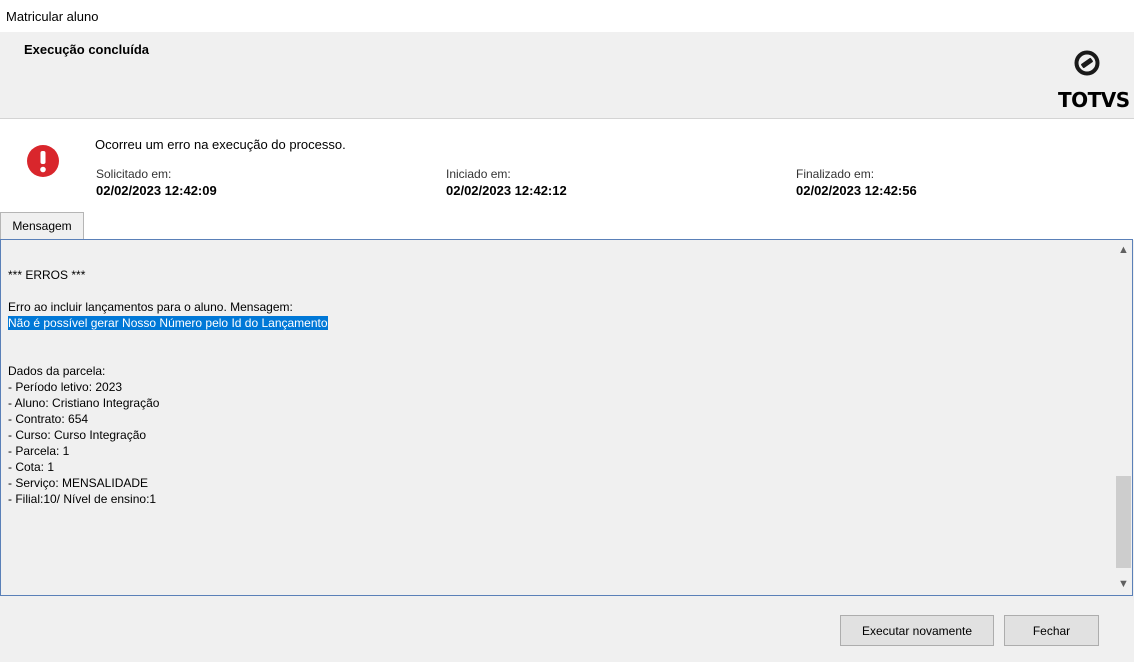  Describe the element at coordinates (856, 190) in the screenshot. I see `finished-value: 02/02/2023 12:42:56` at that location.